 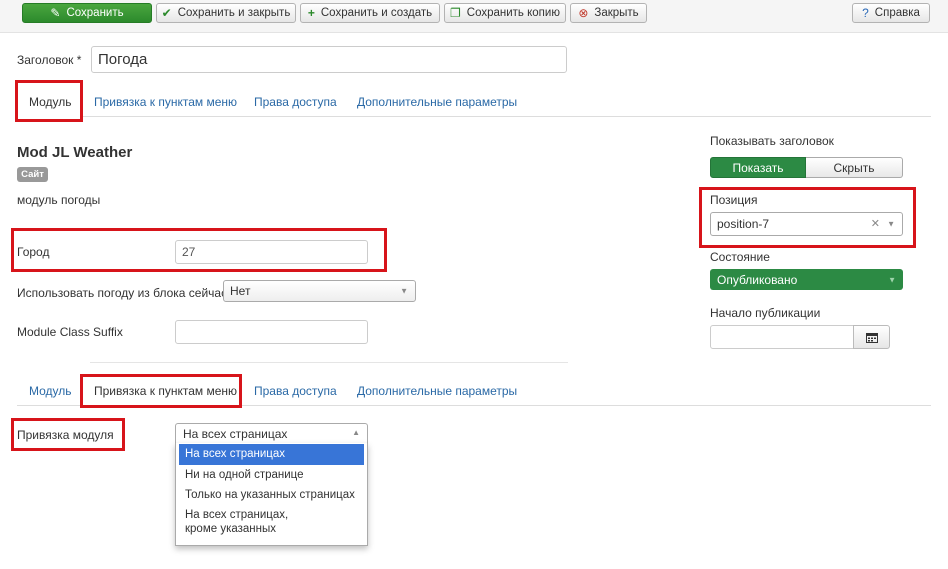 I want to click on assignment-selected: На всех страницах, so click(x=235, y=433).